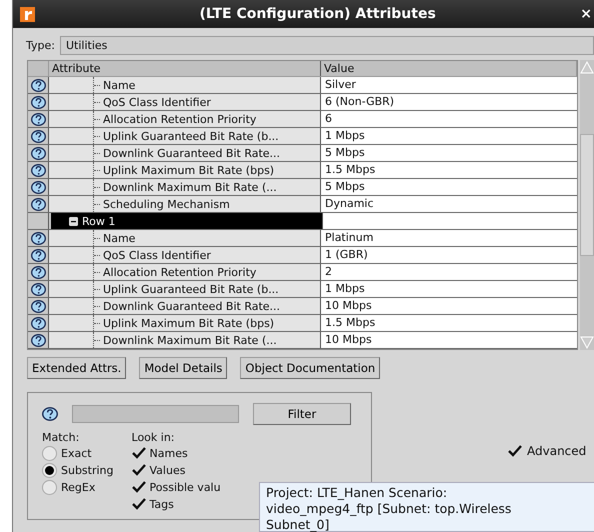 The width and height of the screenshot is (594, 532). Describe the element at coordinates (310, 368) in the screenshot. I see `dialog-button: Object Documentation` at that location.